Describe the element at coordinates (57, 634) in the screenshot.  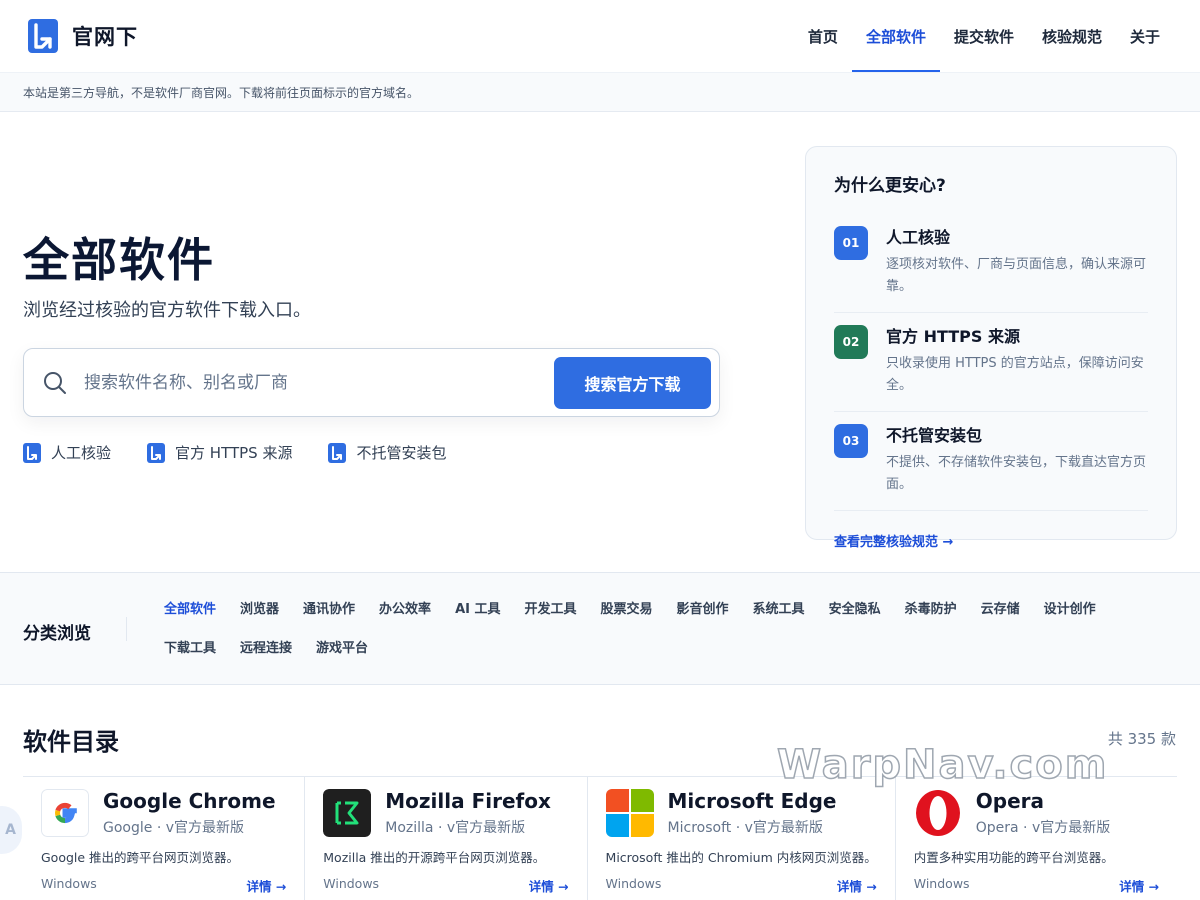
I see `category-label: 分类浏览` at that location.